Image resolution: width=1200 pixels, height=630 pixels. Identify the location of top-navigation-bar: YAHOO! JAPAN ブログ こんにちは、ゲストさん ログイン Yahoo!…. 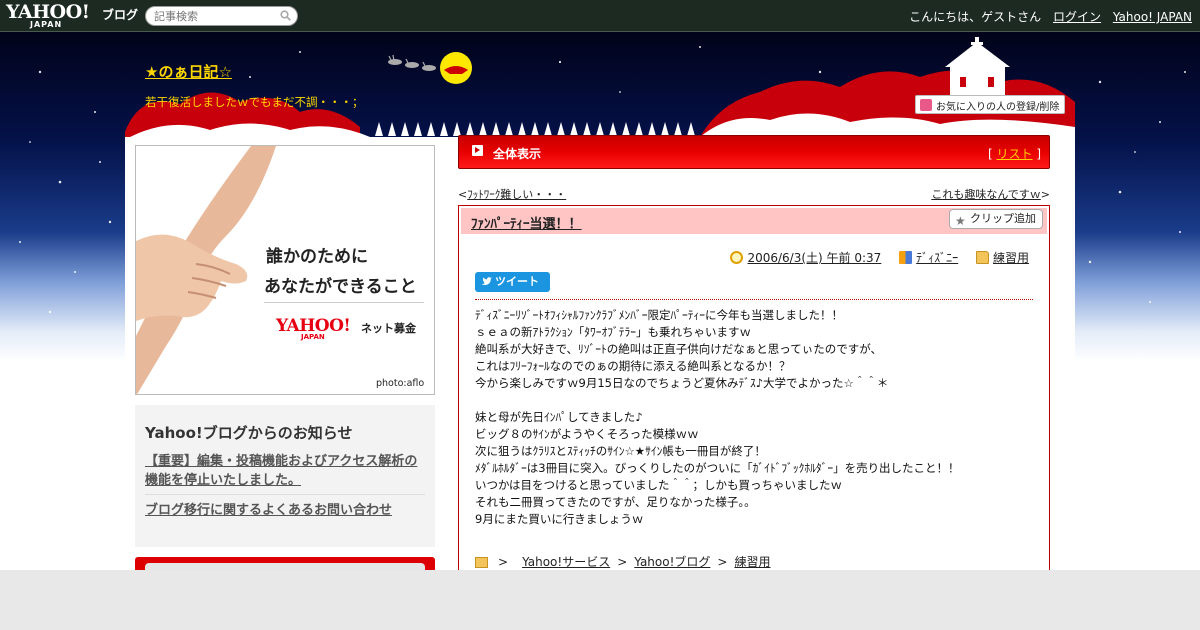
(600, 16).